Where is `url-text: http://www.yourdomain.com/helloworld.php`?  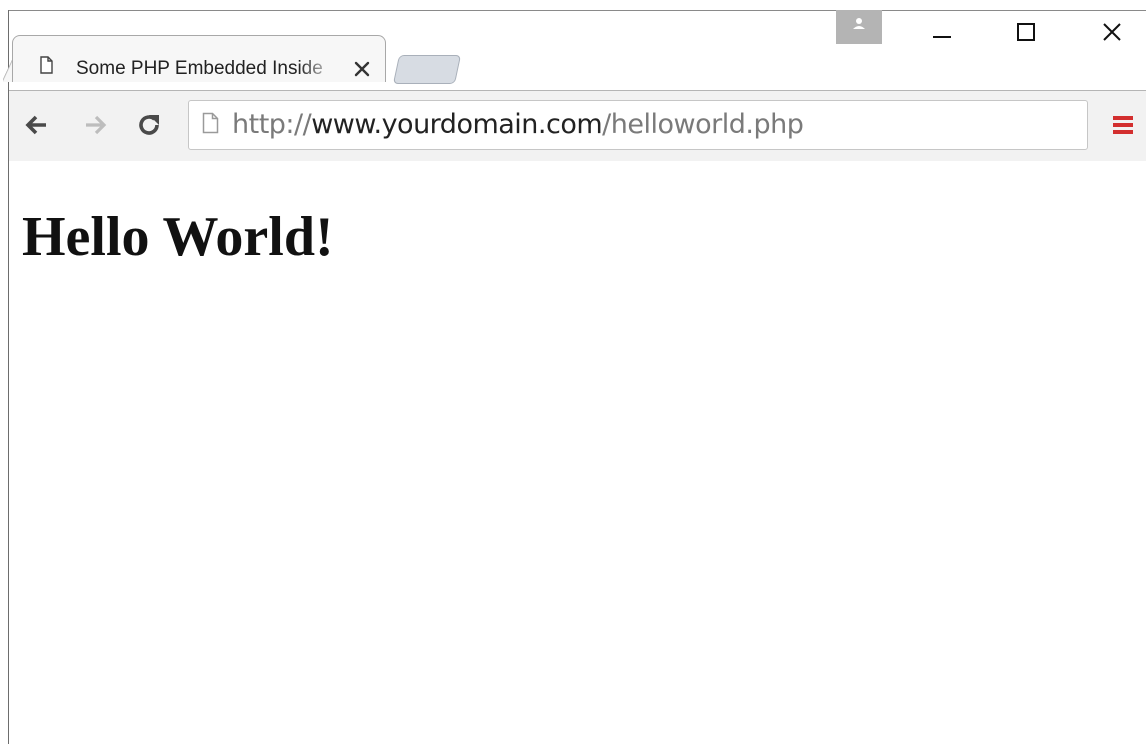
url-text: http://www.yourdomain.com/helloworld.php is located at coordinates (518, 124).